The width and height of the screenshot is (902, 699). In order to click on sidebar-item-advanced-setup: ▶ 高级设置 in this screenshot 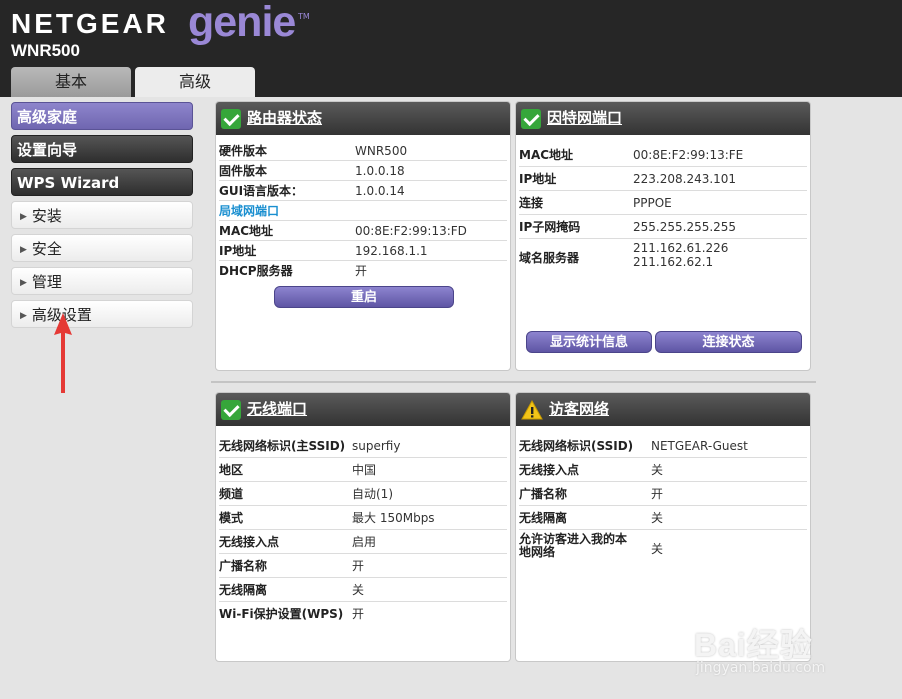, I will do `click(102, 314)`.